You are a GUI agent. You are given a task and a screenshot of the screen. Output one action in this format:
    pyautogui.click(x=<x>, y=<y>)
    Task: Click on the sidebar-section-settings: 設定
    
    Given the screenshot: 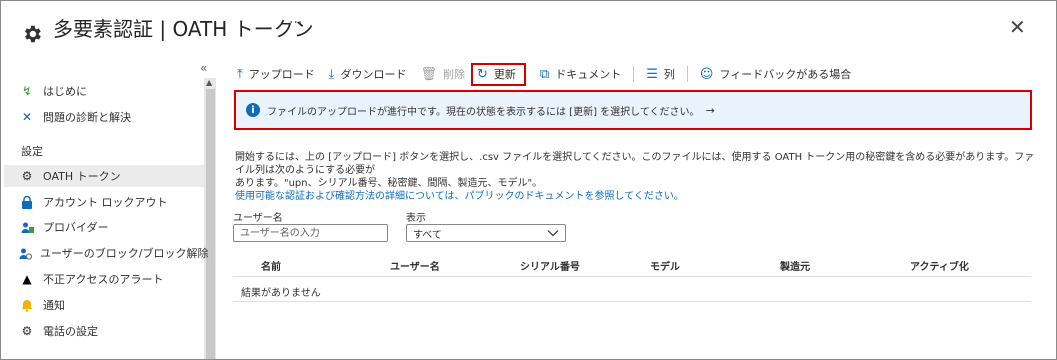 What is the action you would take?
    pyautogui.click(x=32, y=151)
    